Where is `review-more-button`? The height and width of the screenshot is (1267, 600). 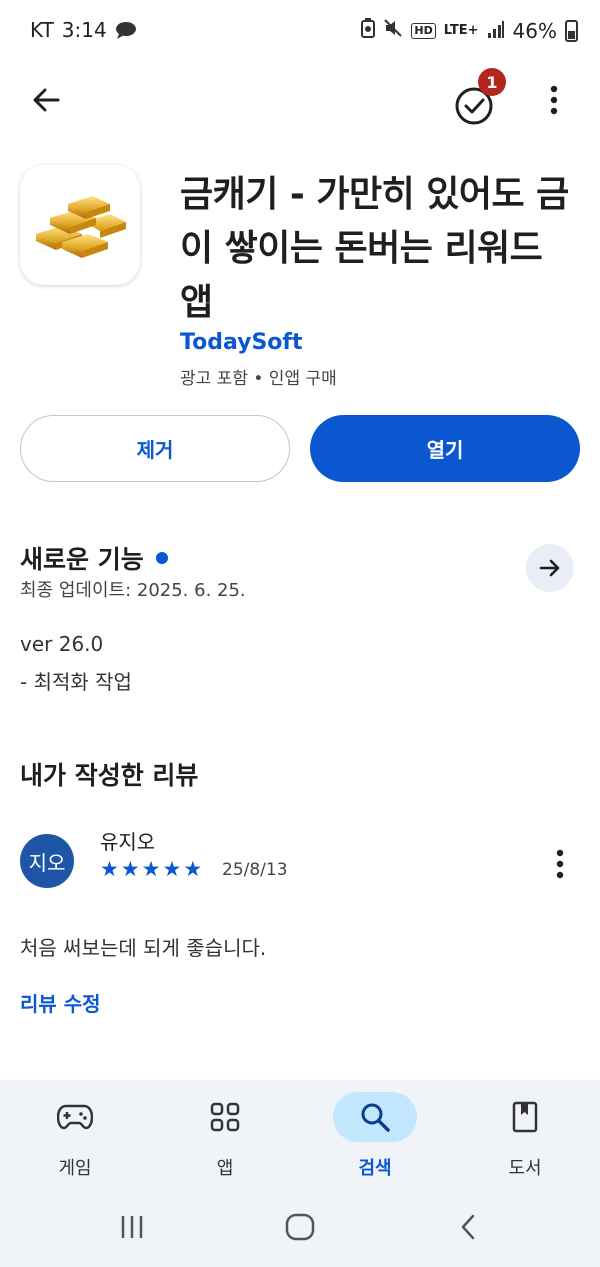
review-more-button is located at coordinates (560, 864).